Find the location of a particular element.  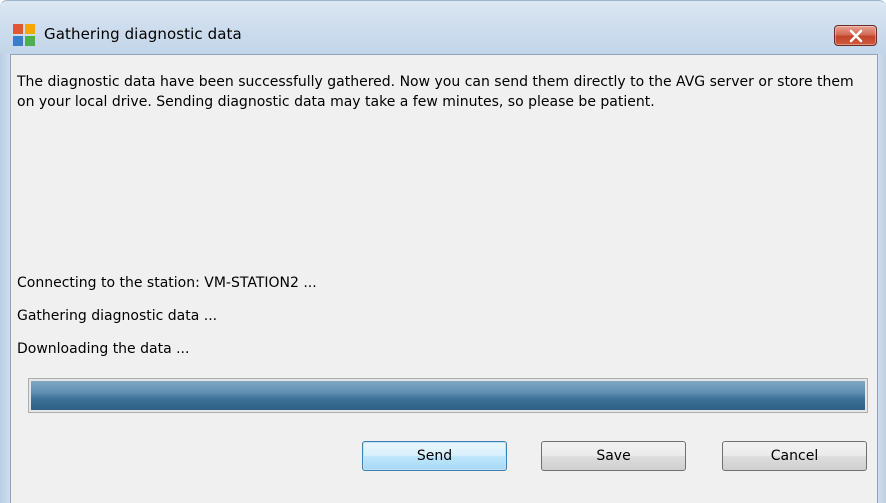

avg-logo-icon is located at coordinates (24, 35).